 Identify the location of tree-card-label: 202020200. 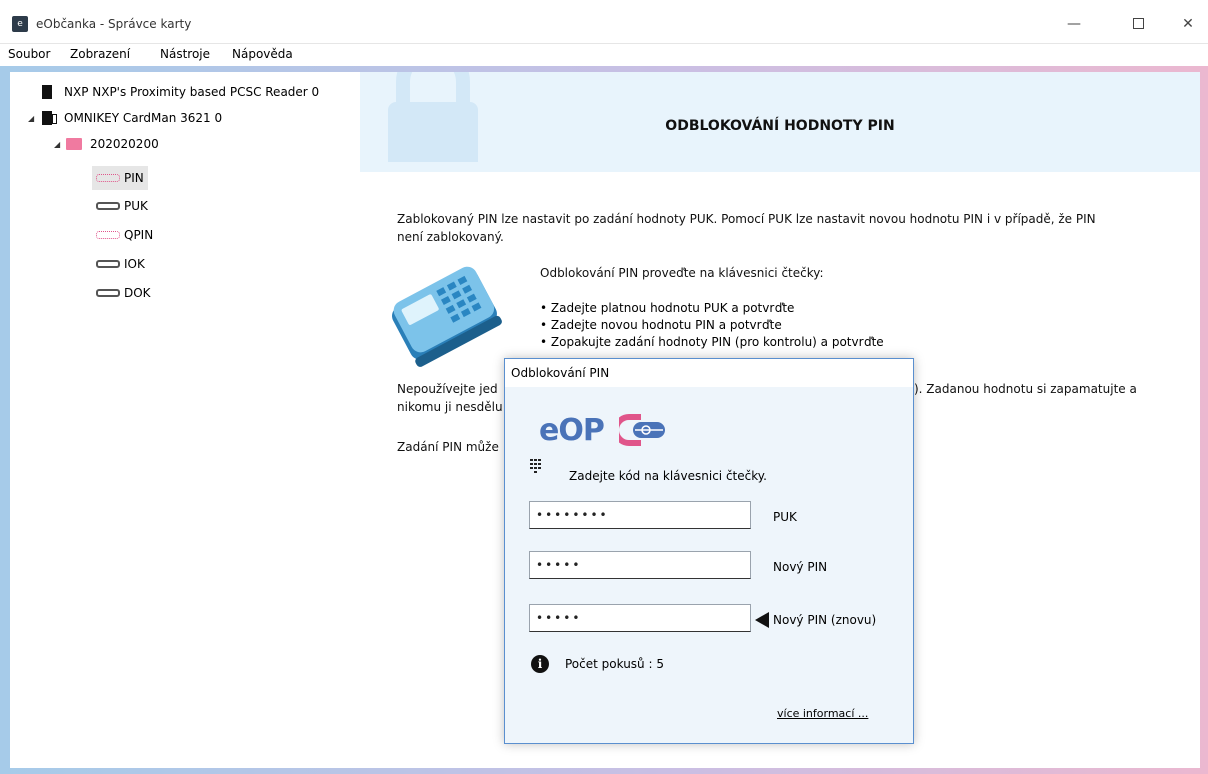
(124, 144).